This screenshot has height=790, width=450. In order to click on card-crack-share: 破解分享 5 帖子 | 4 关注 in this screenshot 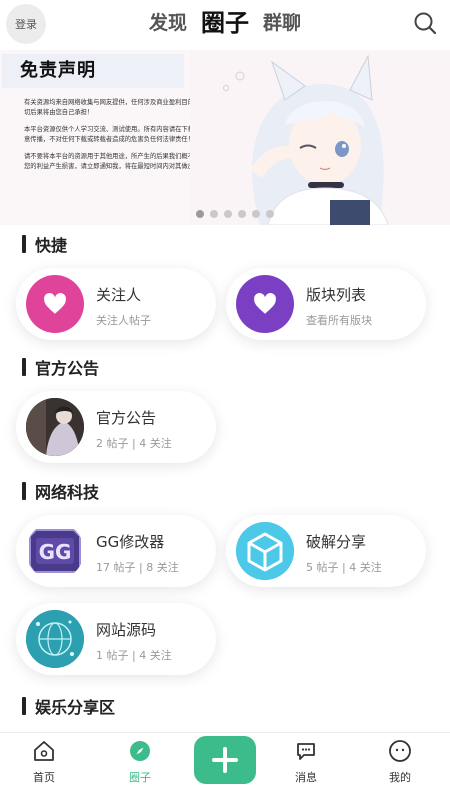, I will do `click(326, 551)`.